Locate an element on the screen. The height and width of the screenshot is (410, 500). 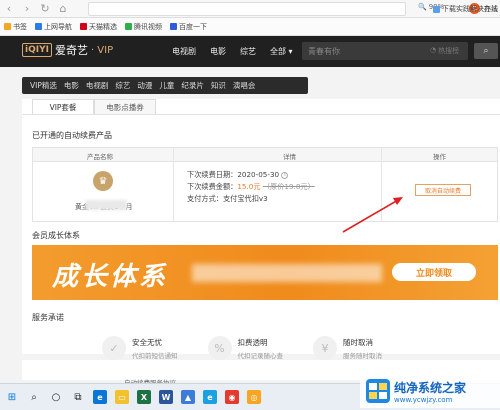
explorer-icon: ▭ is located at coordinates (122, 397).